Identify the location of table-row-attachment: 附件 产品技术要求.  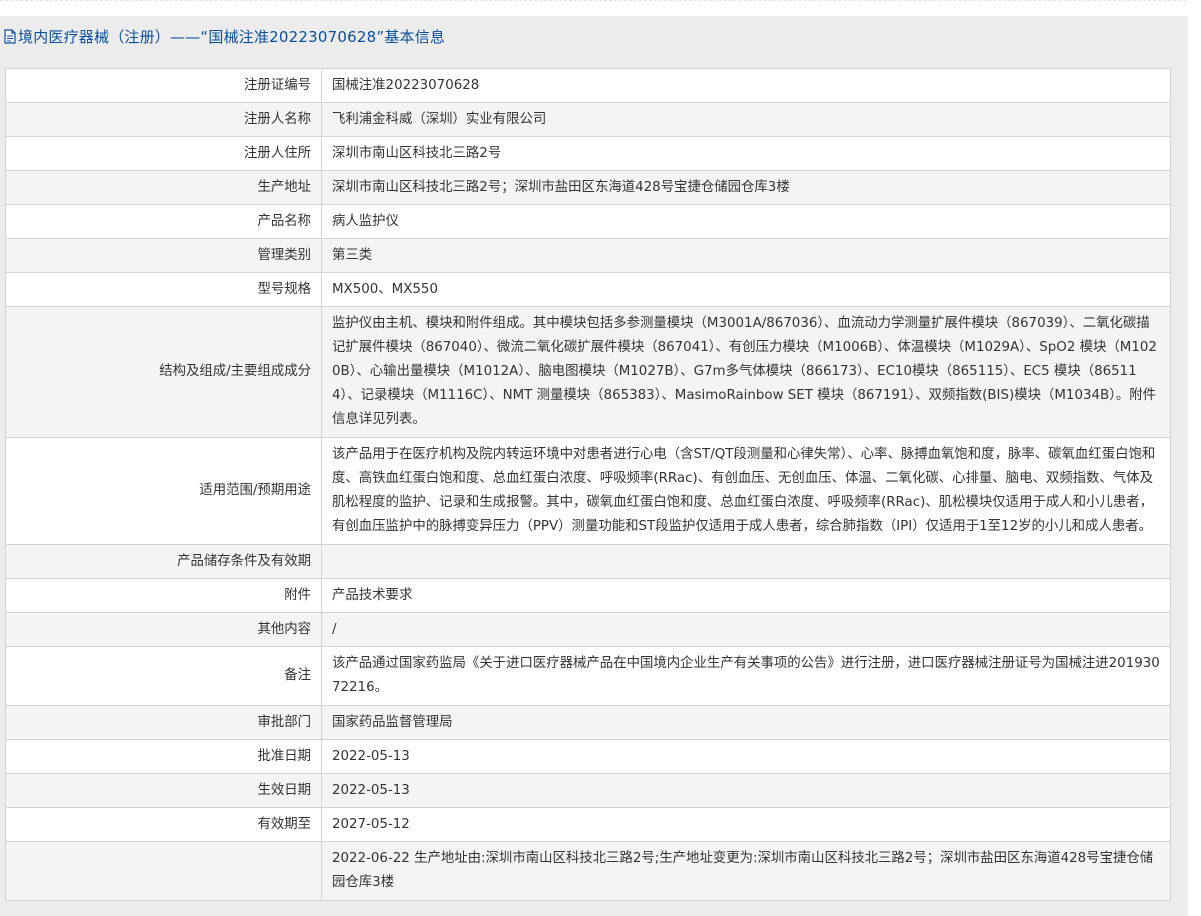
(588, 595).